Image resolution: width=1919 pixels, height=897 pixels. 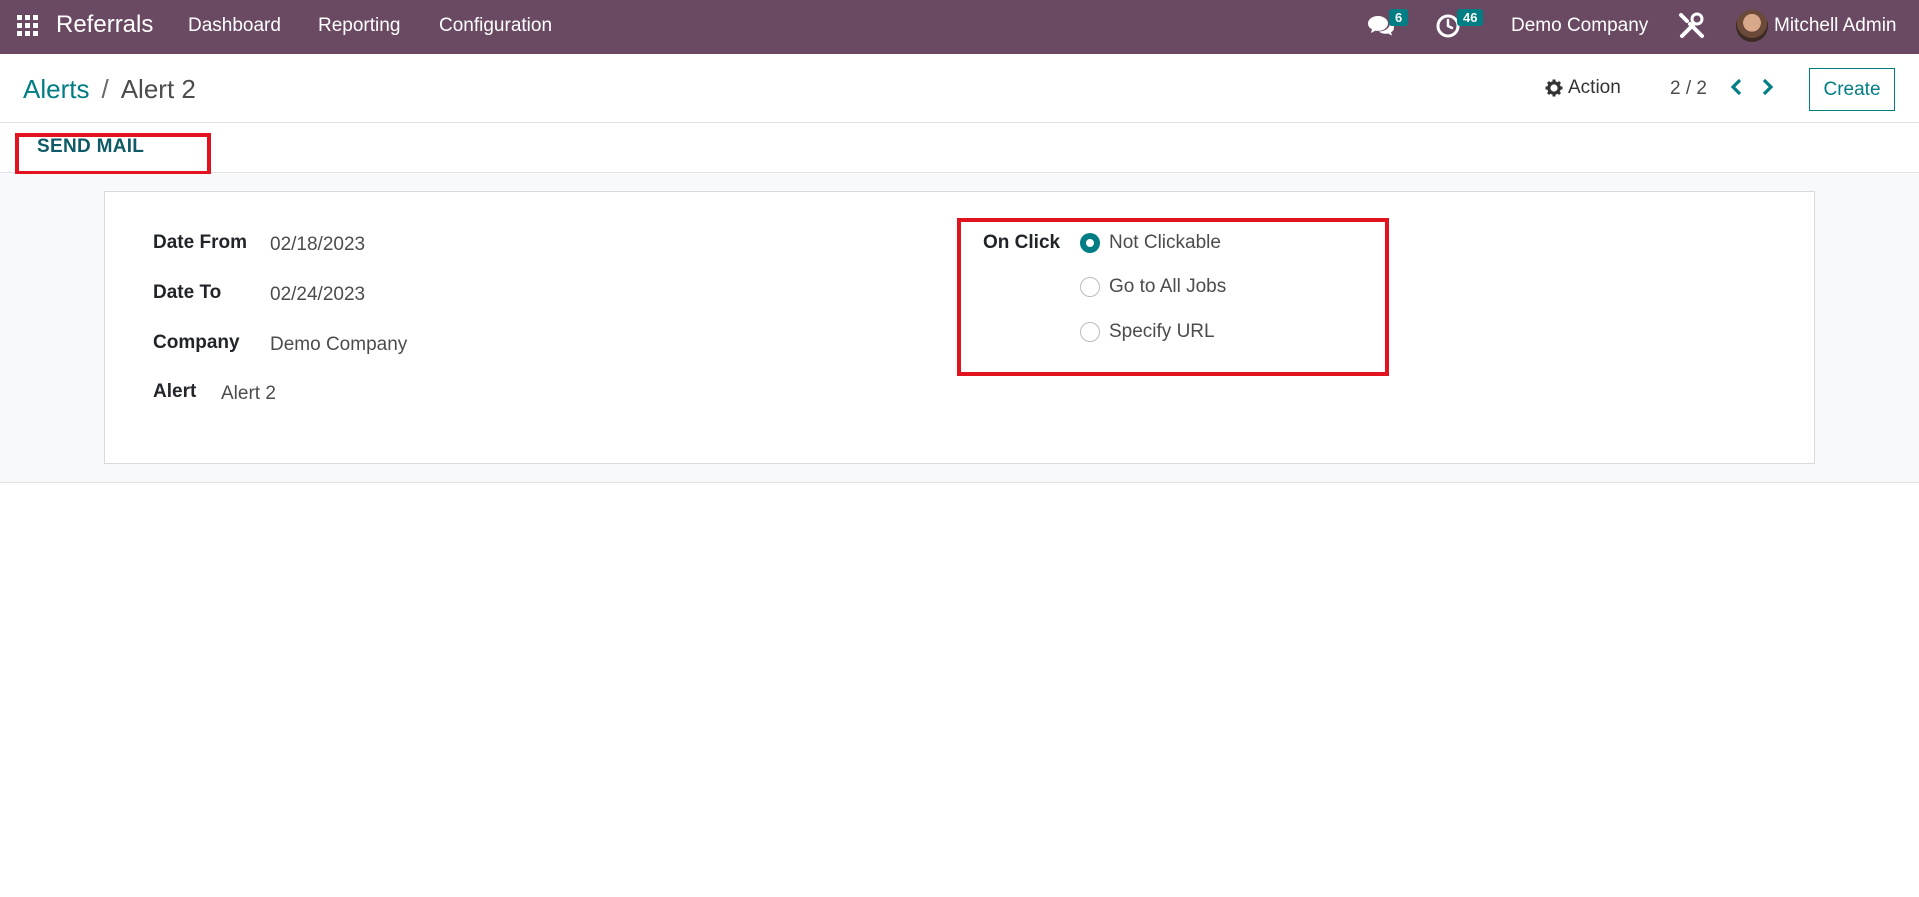 I want to click on messages-button: 6, so click(x=1390, y=25).